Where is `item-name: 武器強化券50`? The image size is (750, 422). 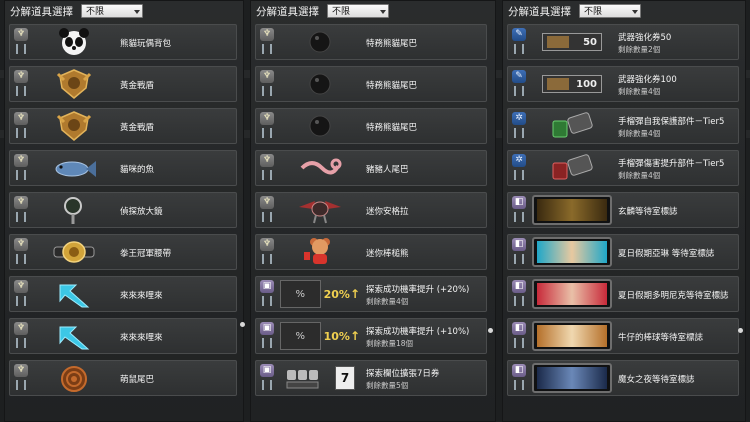 item-name: 武器強化券50 is located at coordinates (645, 38).